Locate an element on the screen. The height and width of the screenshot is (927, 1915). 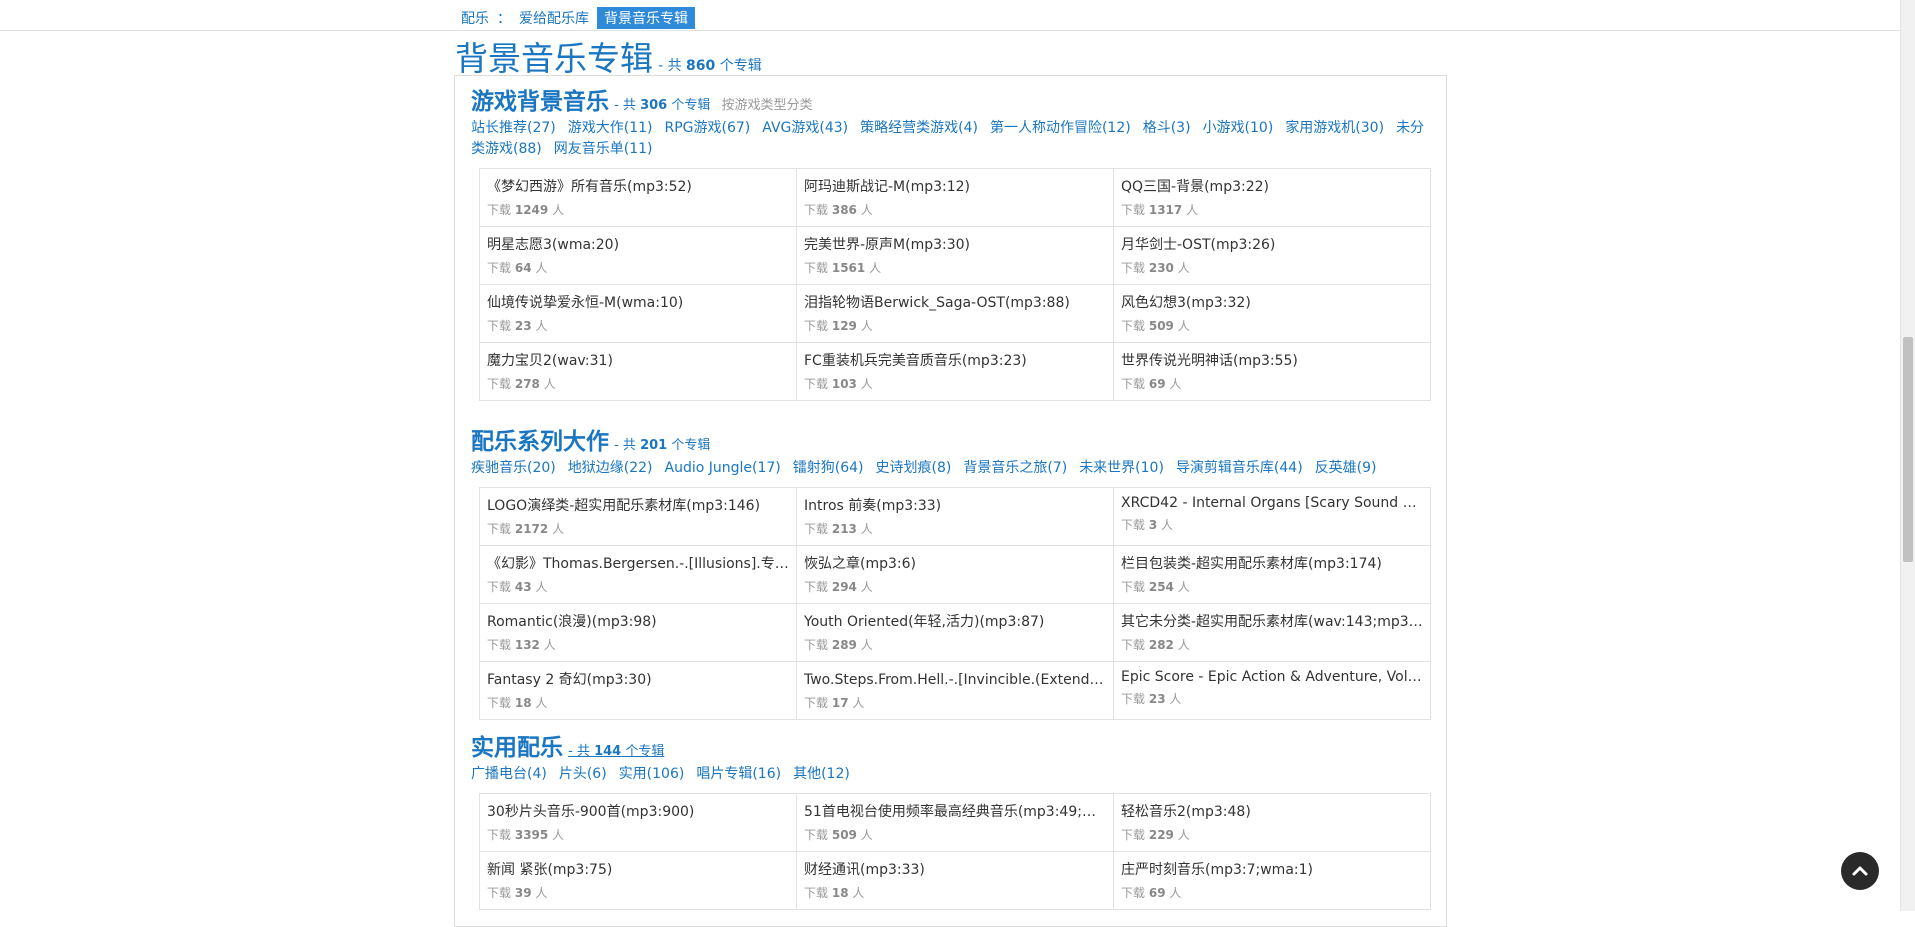
album-title-link: 新闻 紧张(mp3:75) is located at coordinates (638, 869).